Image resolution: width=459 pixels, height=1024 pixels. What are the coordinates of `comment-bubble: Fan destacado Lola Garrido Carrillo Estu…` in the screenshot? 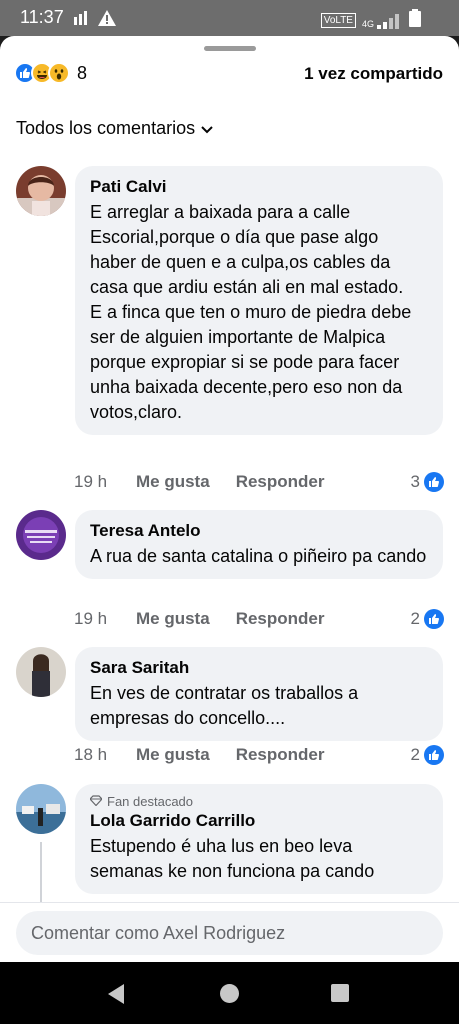 It's located at (259, 839).